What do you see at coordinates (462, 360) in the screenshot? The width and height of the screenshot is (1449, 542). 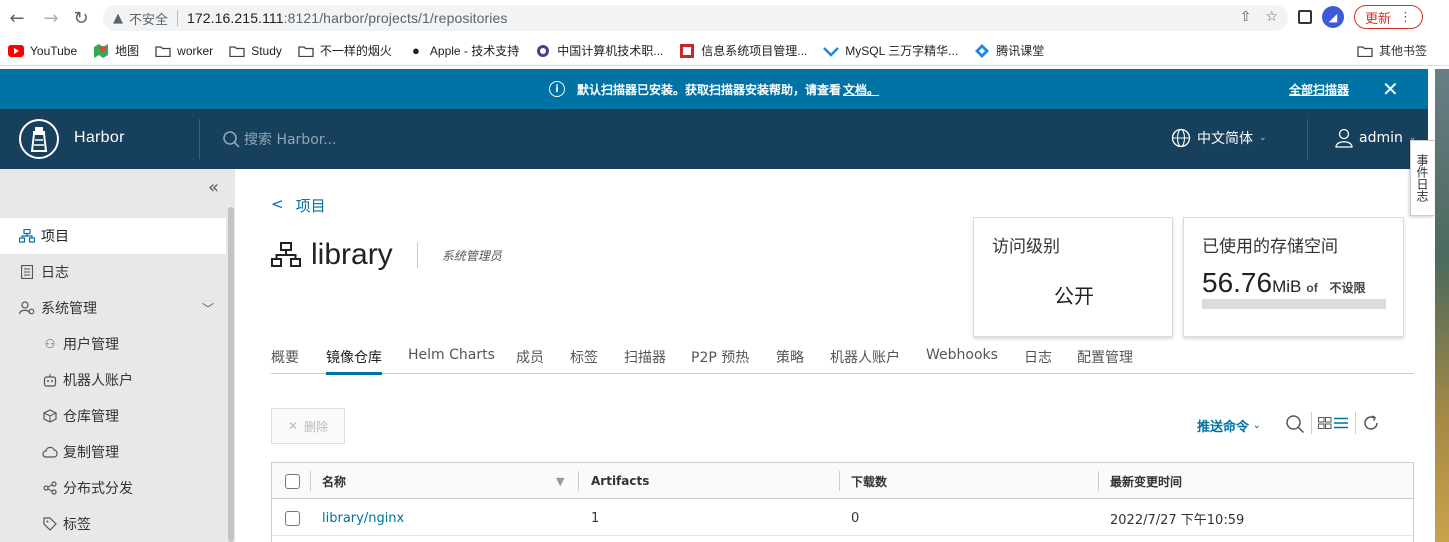 I see `tab-helm-charts: Helm Charts` at bounding box center [462, 360].